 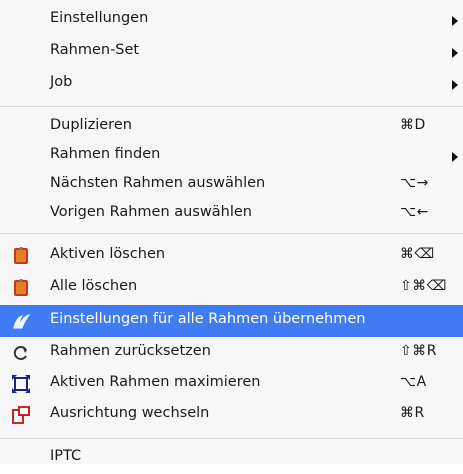 What do you see at coordinates (61, 82) in the screenshot?
I see `menu-item-label: Job` at bounding box center [61, 82].